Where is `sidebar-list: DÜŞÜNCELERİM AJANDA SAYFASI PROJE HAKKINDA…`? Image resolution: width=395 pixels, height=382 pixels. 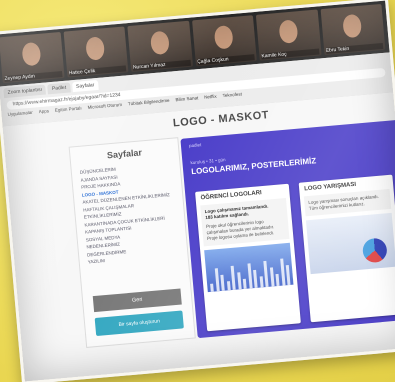 sidebar-list: DÜŞÜNCELERİM AJANDA SAYFASI PROJE HAKKINDA… is located at coordinates (131, 213).